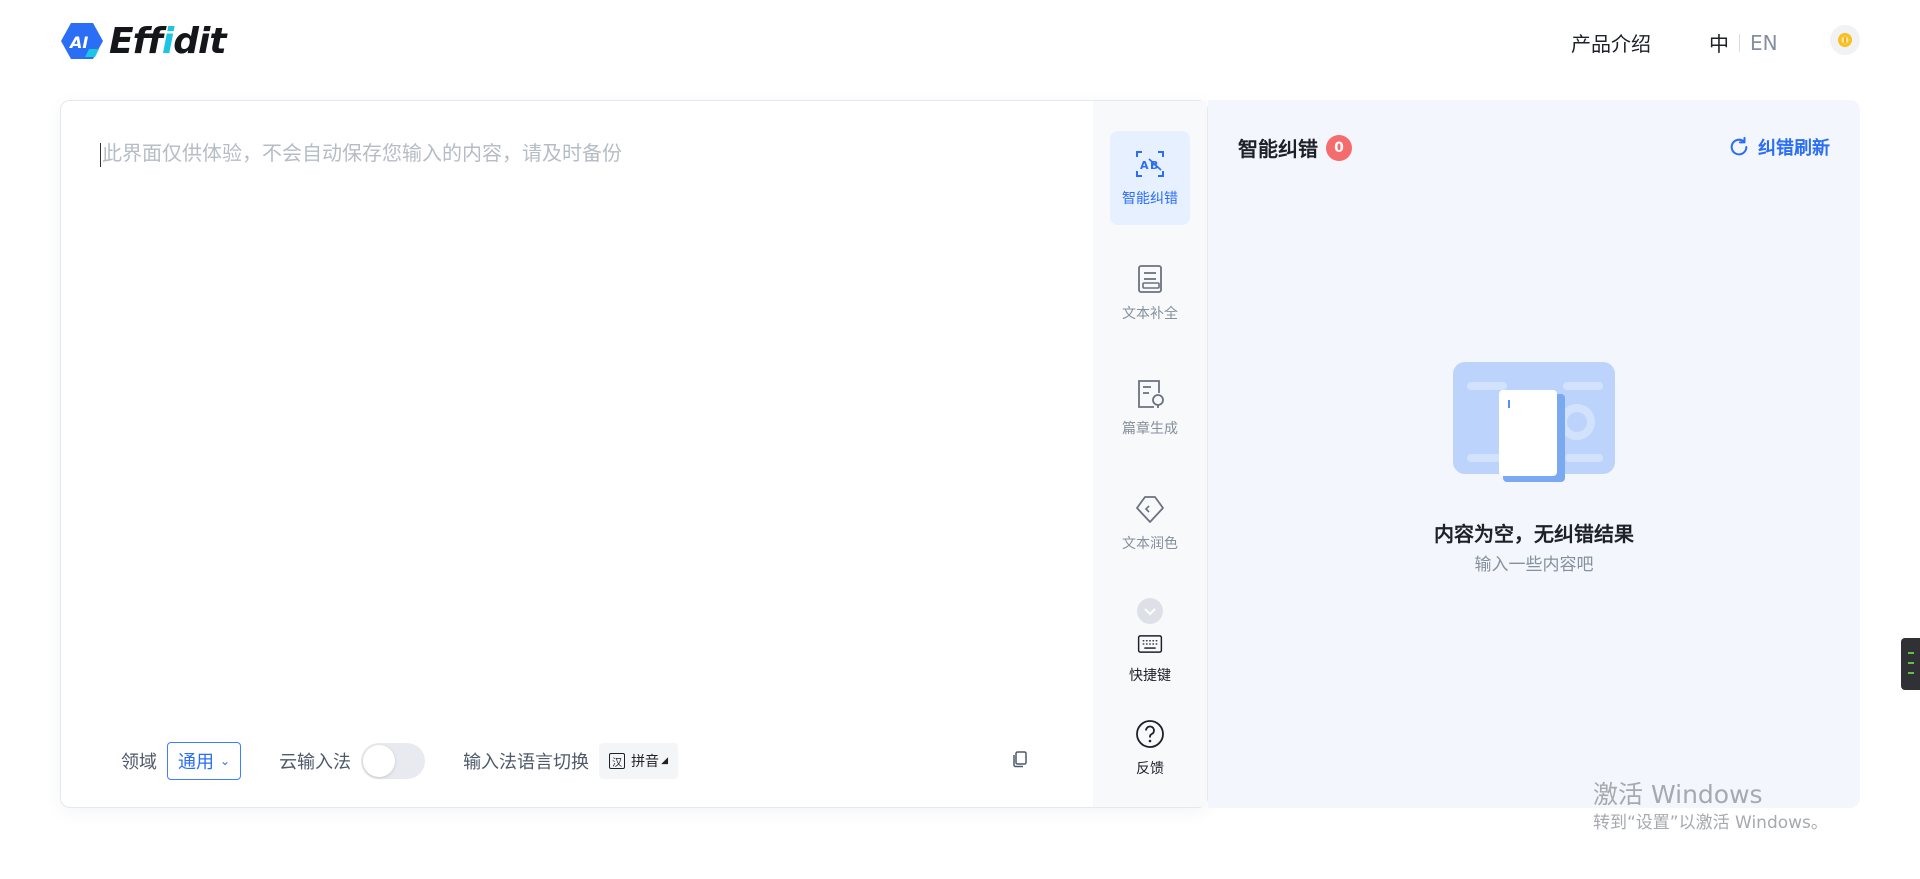  What do you see at coordinates (1150, 178) in the screenshot?
I see `tool-ai-correct: A B 智能纠错` at bounding box center [1150, 178].